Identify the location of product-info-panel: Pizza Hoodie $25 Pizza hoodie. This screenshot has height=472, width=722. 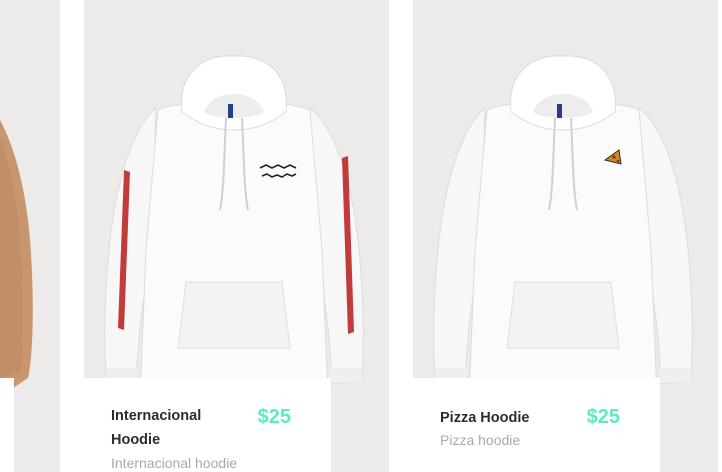
(536, 425).